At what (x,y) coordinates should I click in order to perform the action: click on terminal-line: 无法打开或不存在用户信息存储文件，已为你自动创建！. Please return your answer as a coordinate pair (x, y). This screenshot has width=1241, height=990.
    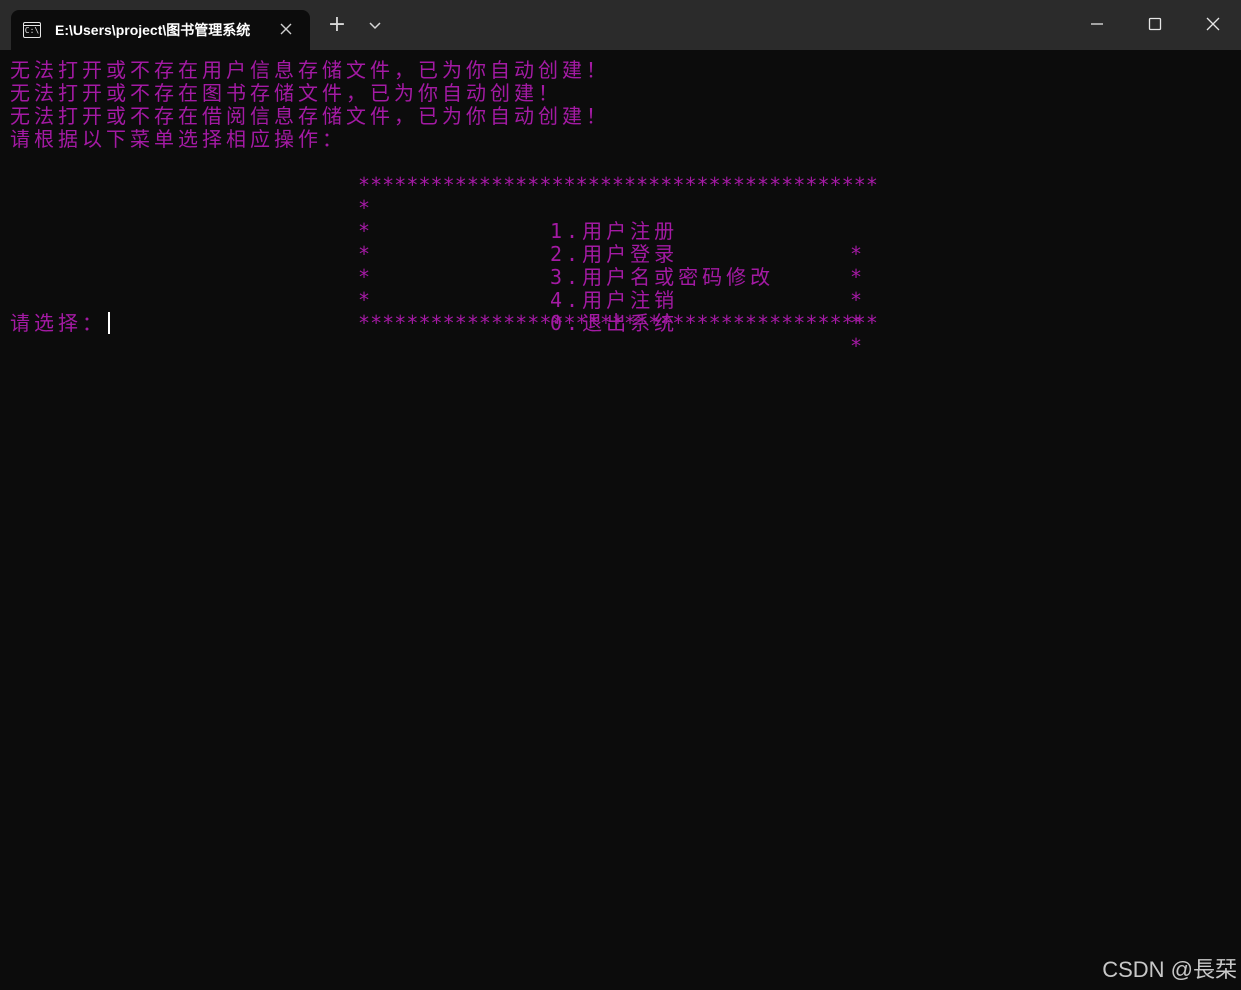
    Looking at the image, I should click on (310, 70).